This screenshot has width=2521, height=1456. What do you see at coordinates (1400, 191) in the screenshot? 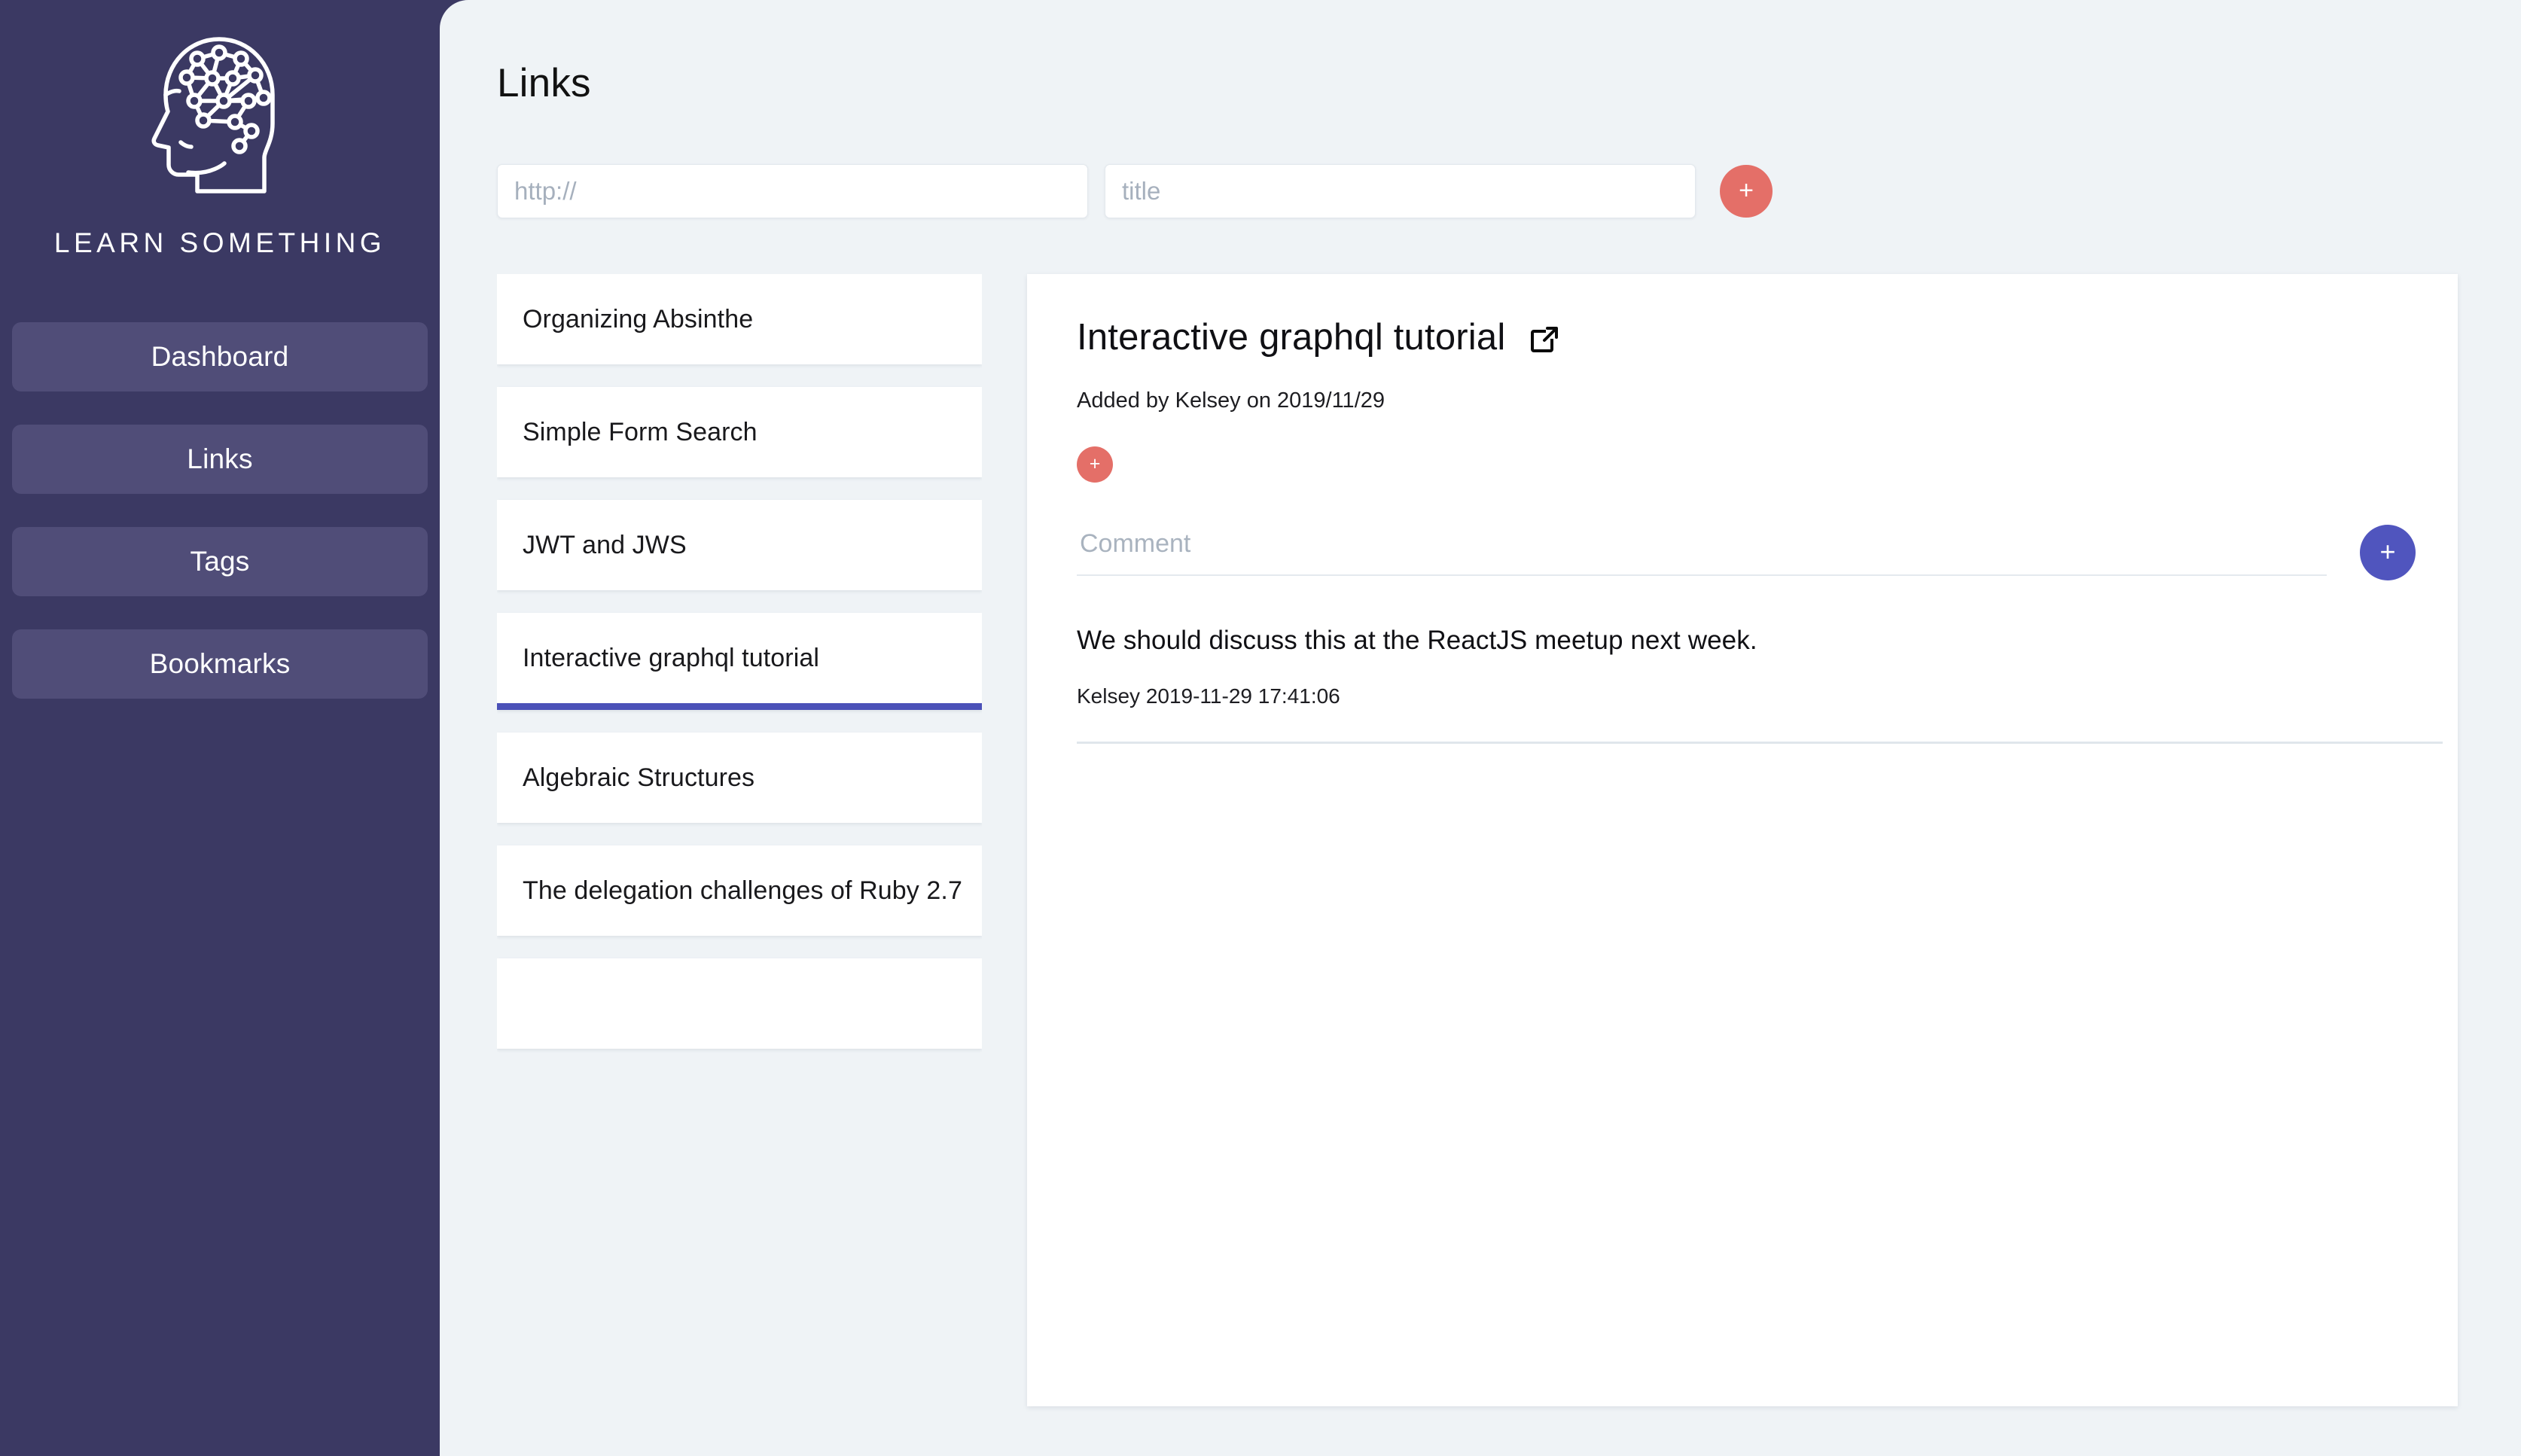
I see `title-input` at bounding box center [1400, 191].